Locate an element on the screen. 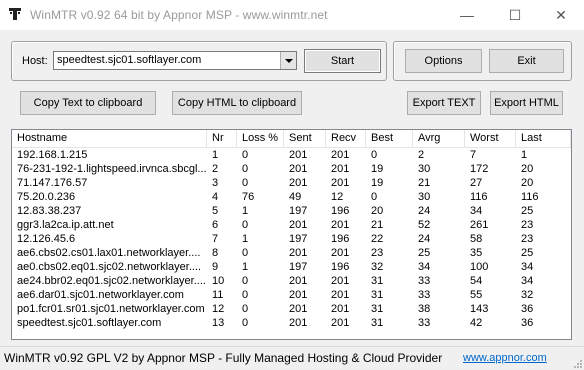  exit-button: Exit is located at coordinates (526, 61).